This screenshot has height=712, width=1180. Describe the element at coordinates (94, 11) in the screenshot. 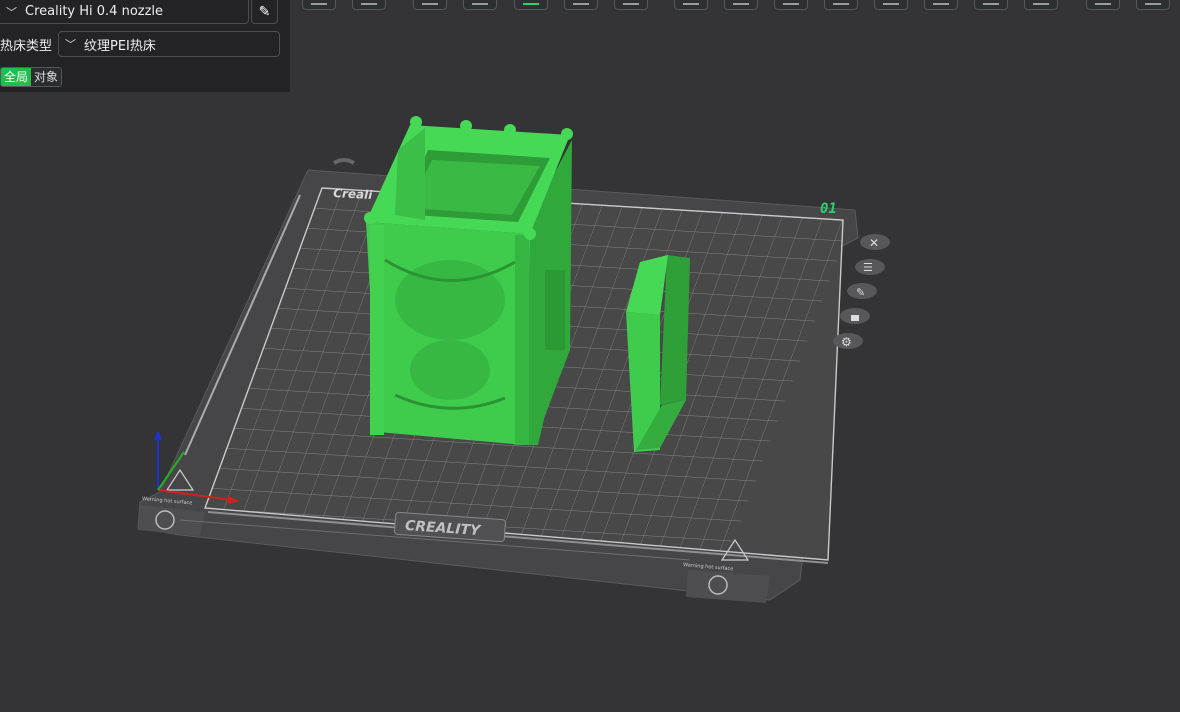

I see `printer-name: Creality Hi 0.4 nozzle` at that location.